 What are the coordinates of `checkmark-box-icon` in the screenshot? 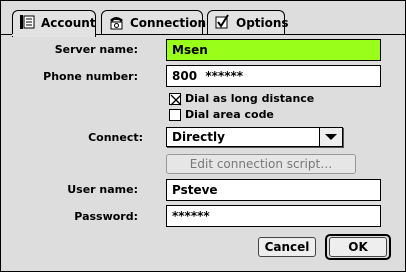 It's located at (222, 22).